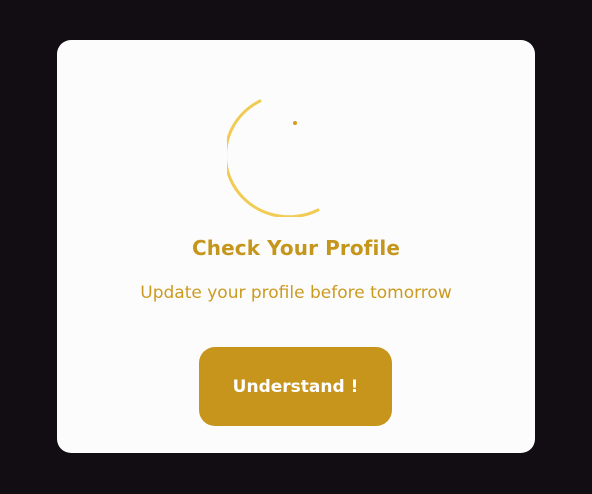 The height and width of the screenshot is (494, 592). What do you see at coordinates (295, 386) in the screenshot?
I see `understand-button: Understand !` at bounding box center [295, 386].